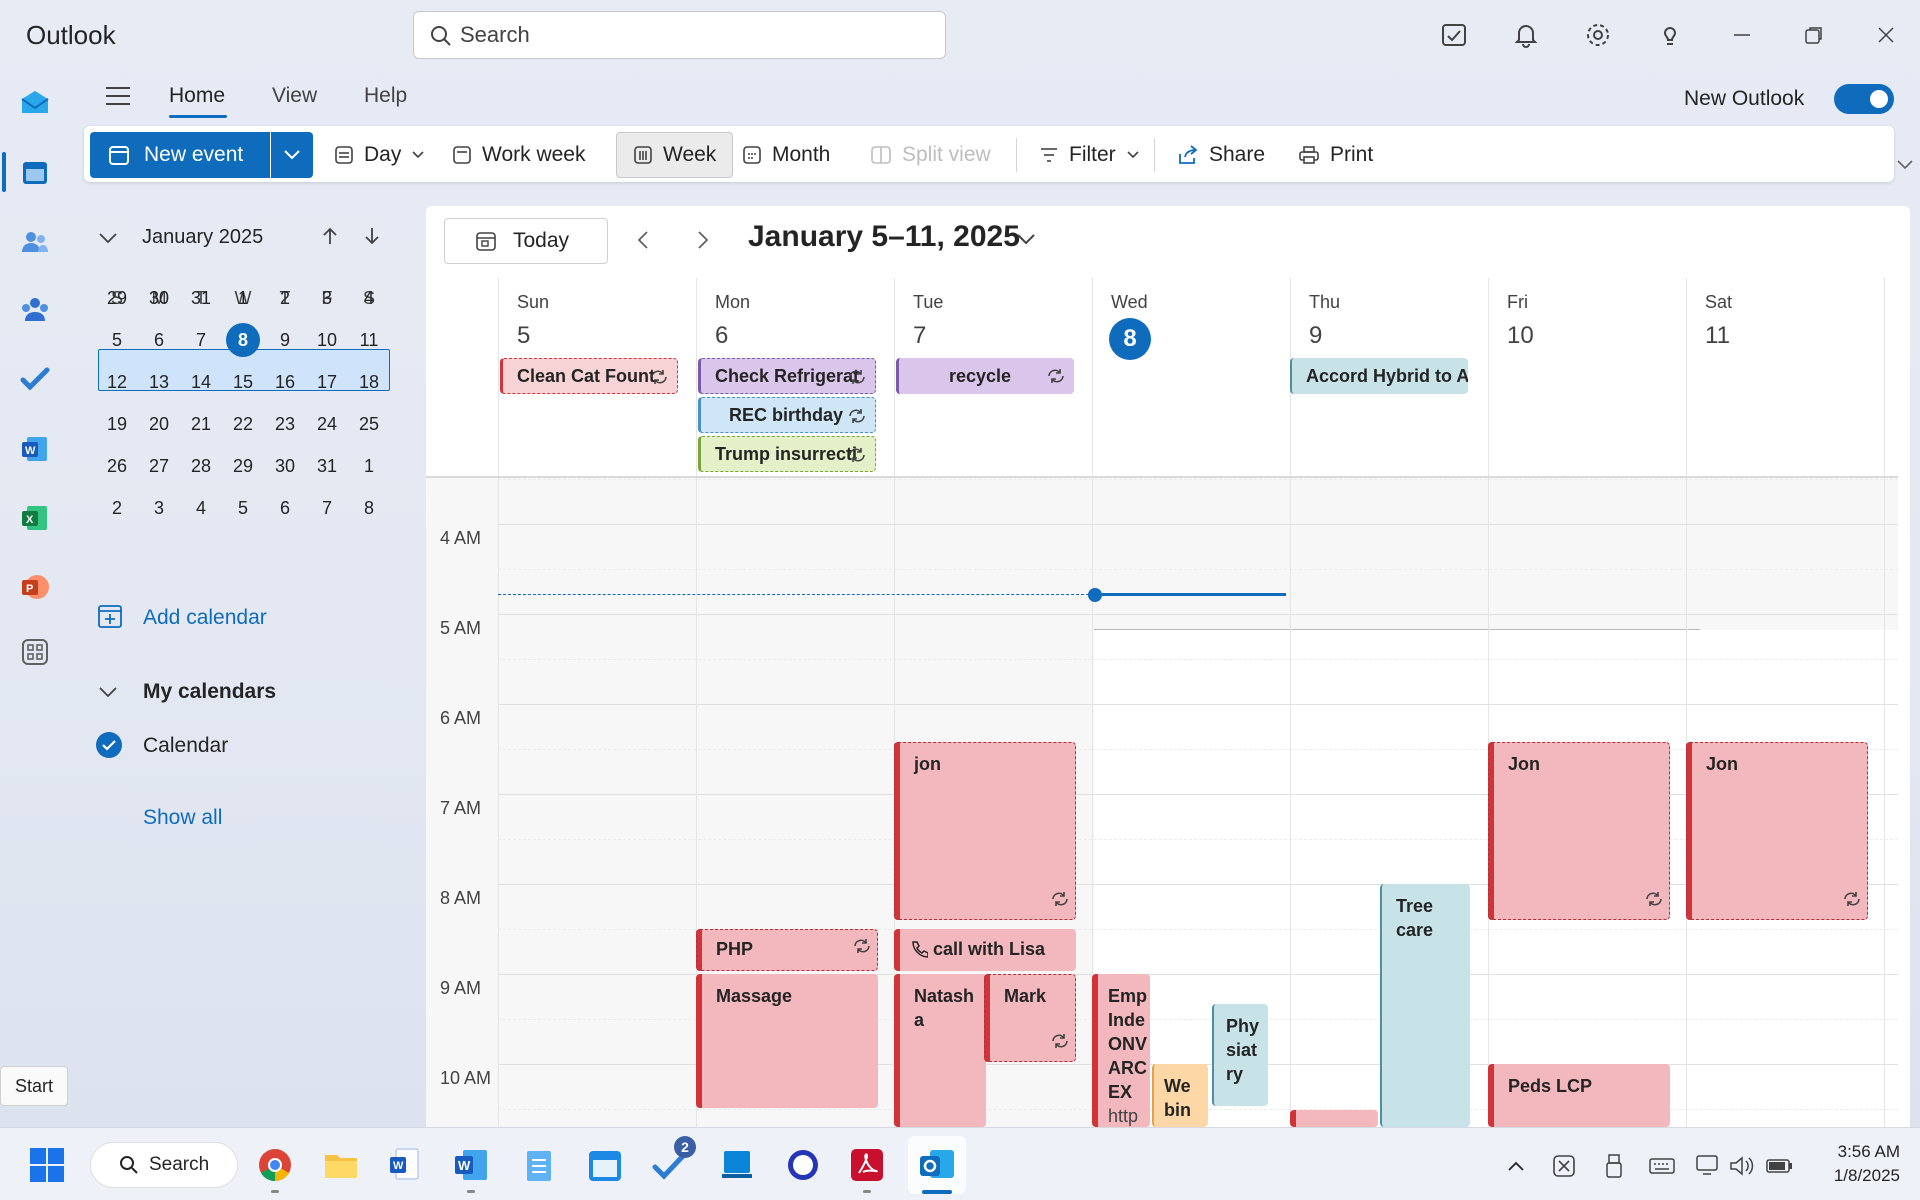 Image resolution: width=1920 pixels, height=1200 pixels. Describe the element at coordinates (35, 587) in the screenshot. I see `powerpoint-app-icon: P` at that location.